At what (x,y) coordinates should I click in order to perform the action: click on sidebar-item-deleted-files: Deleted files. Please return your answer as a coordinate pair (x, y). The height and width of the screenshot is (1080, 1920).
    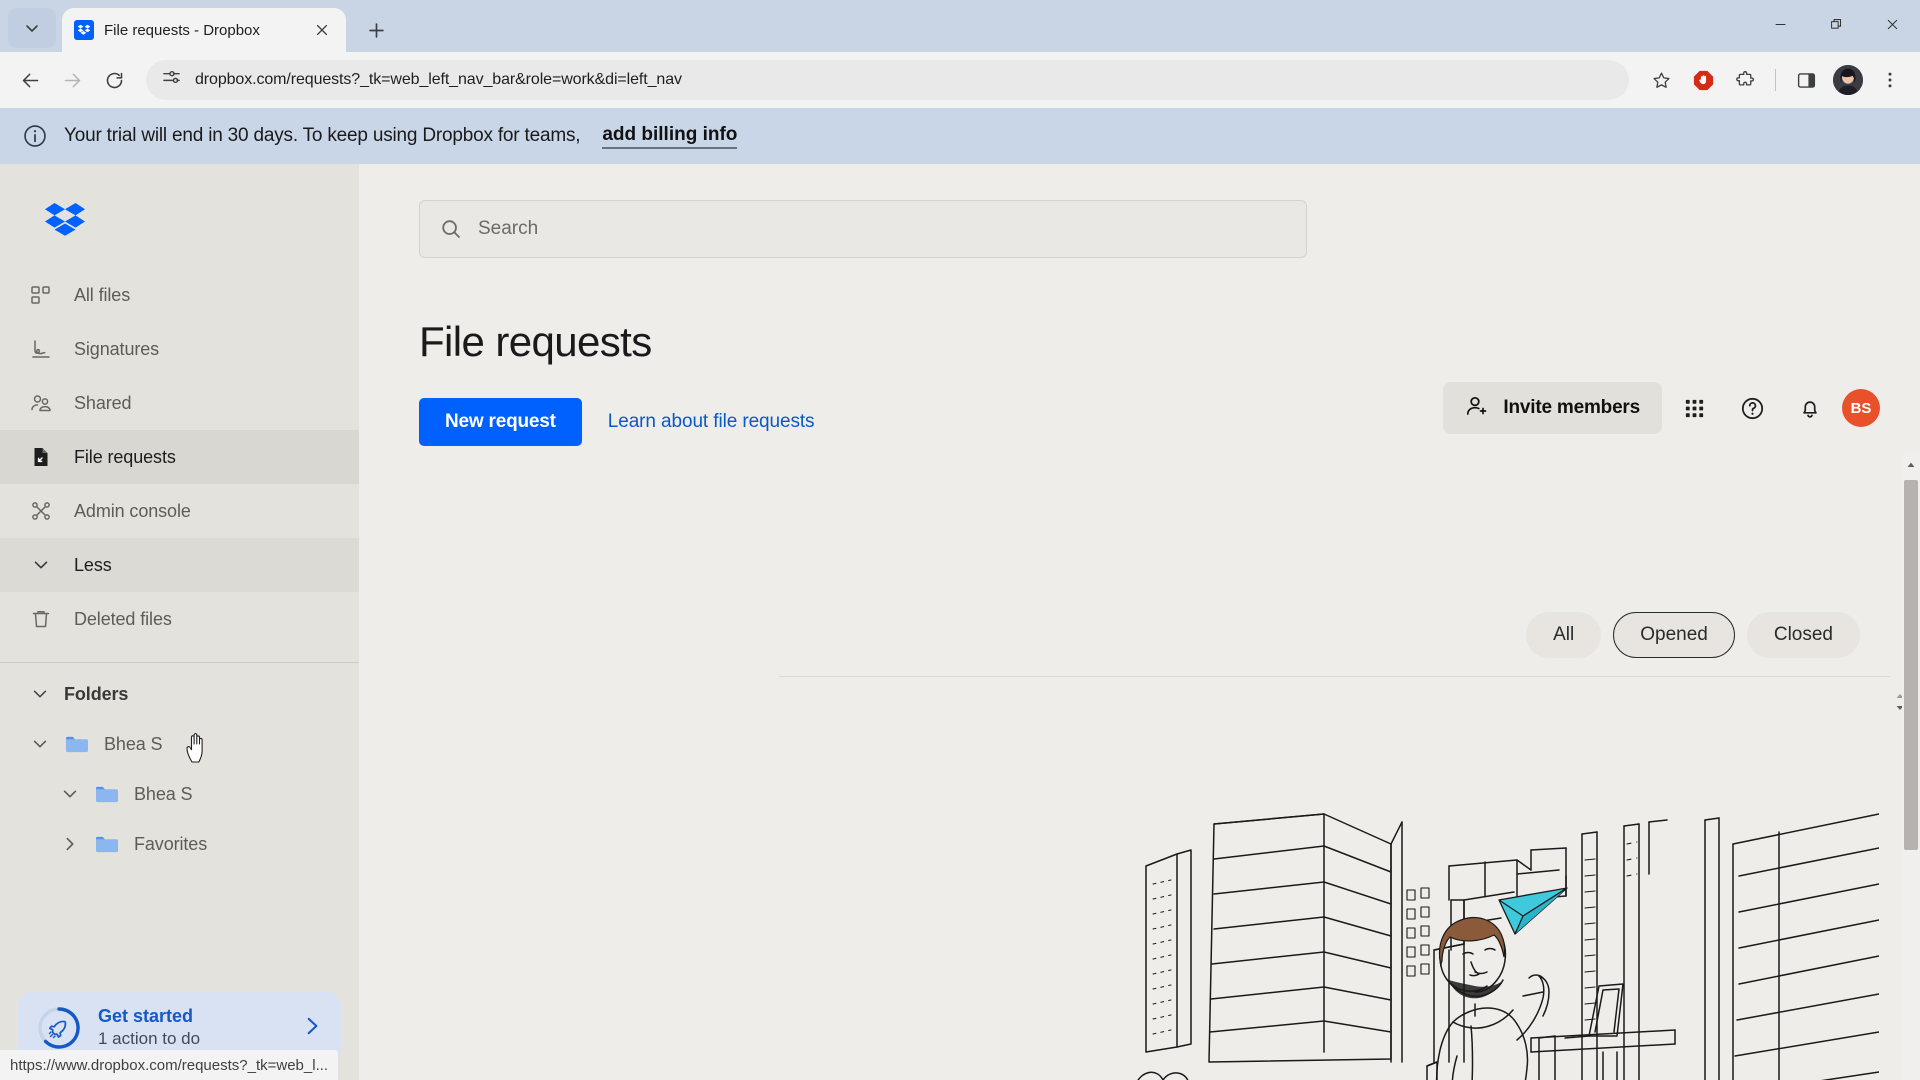
    Looking at the image, I should click on (179, 619).